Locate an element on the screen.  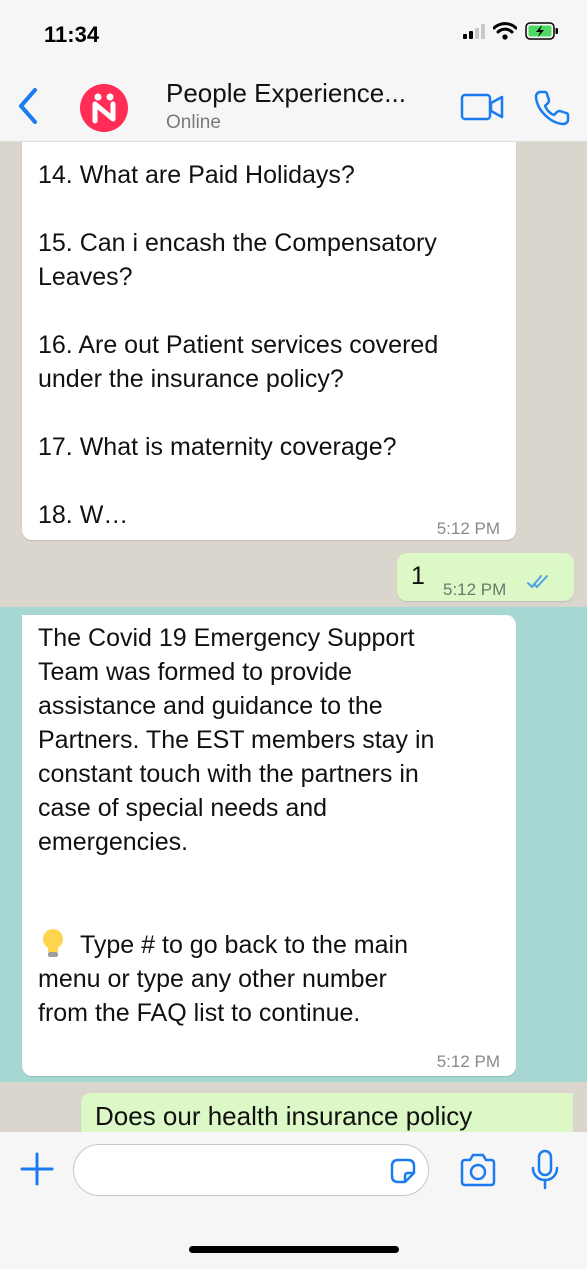
plus-icon is located at coordinates (37, 1169).